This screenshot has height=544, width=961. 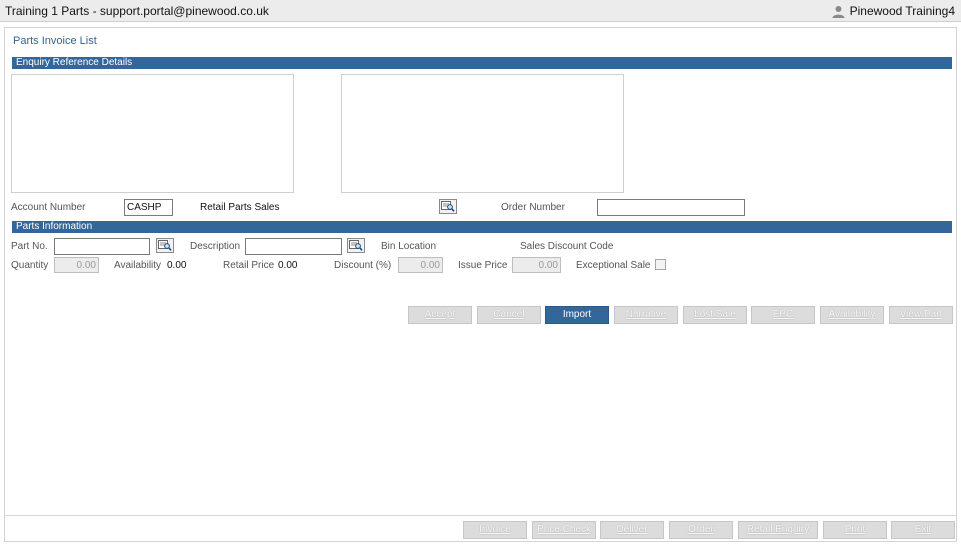 What do you see at coordinates (838, 11) in the screenshot?
I see `user-icon` at bounding box center [838, 11].